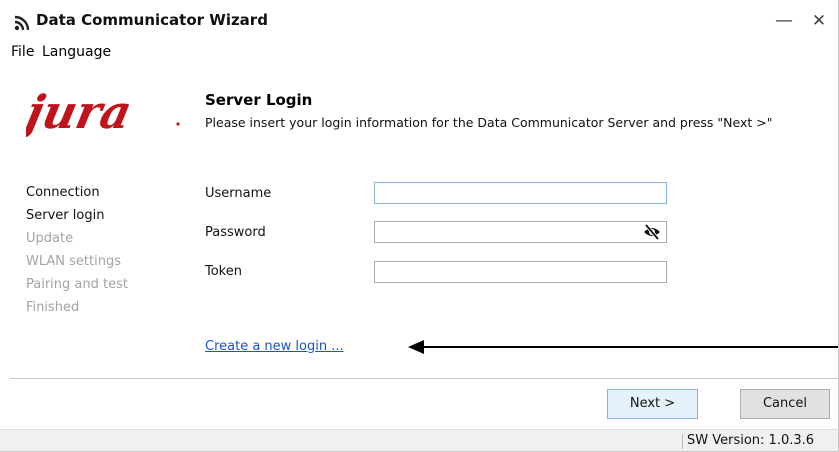 Image resolution: width=839 pixels, height=452 pixels. I want to click on window-title: Data Communicator Wizard, so click(152, 20).